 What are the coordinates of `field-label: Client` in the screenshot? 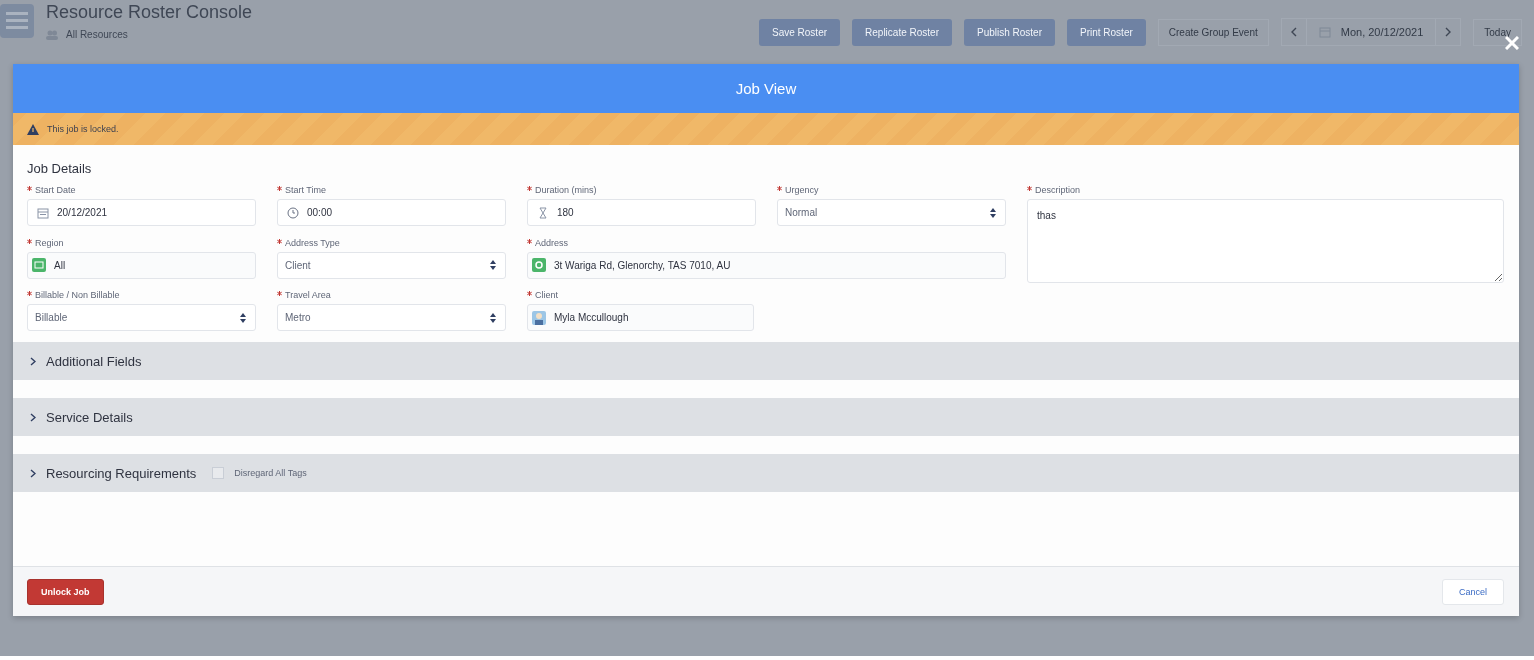 It's located at (546, 295).